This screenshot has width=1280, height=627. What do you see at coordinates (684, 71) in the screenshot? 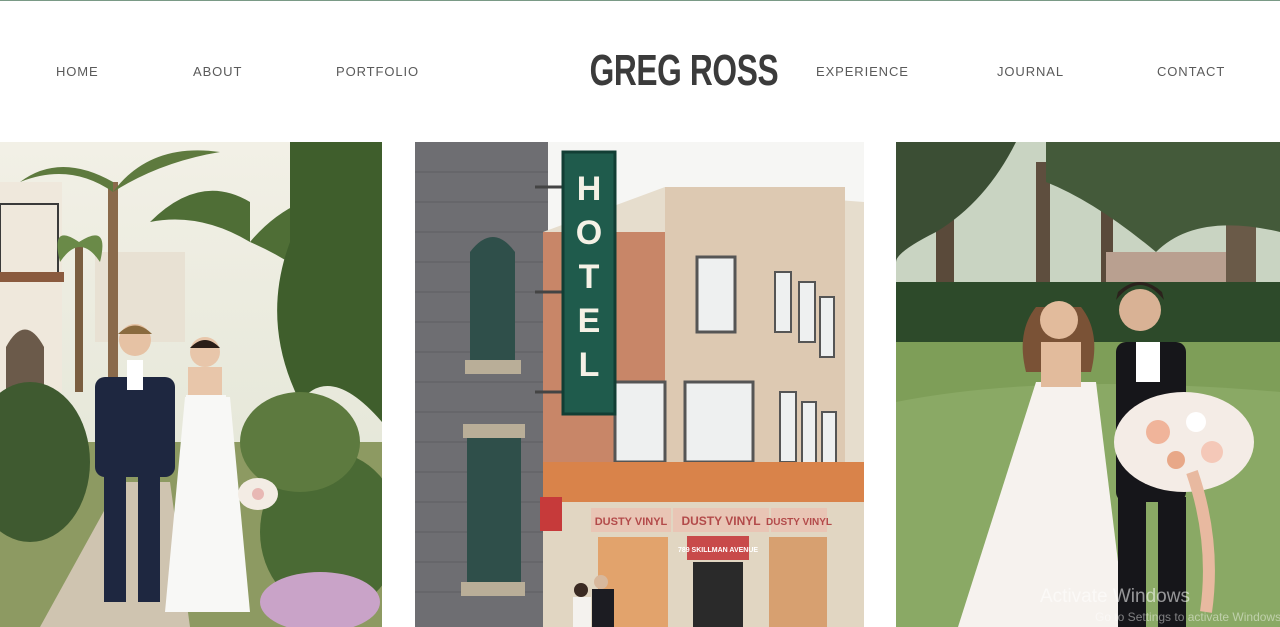
I see `site-logo: GREG ROSS` at bounding box center [684, 71].